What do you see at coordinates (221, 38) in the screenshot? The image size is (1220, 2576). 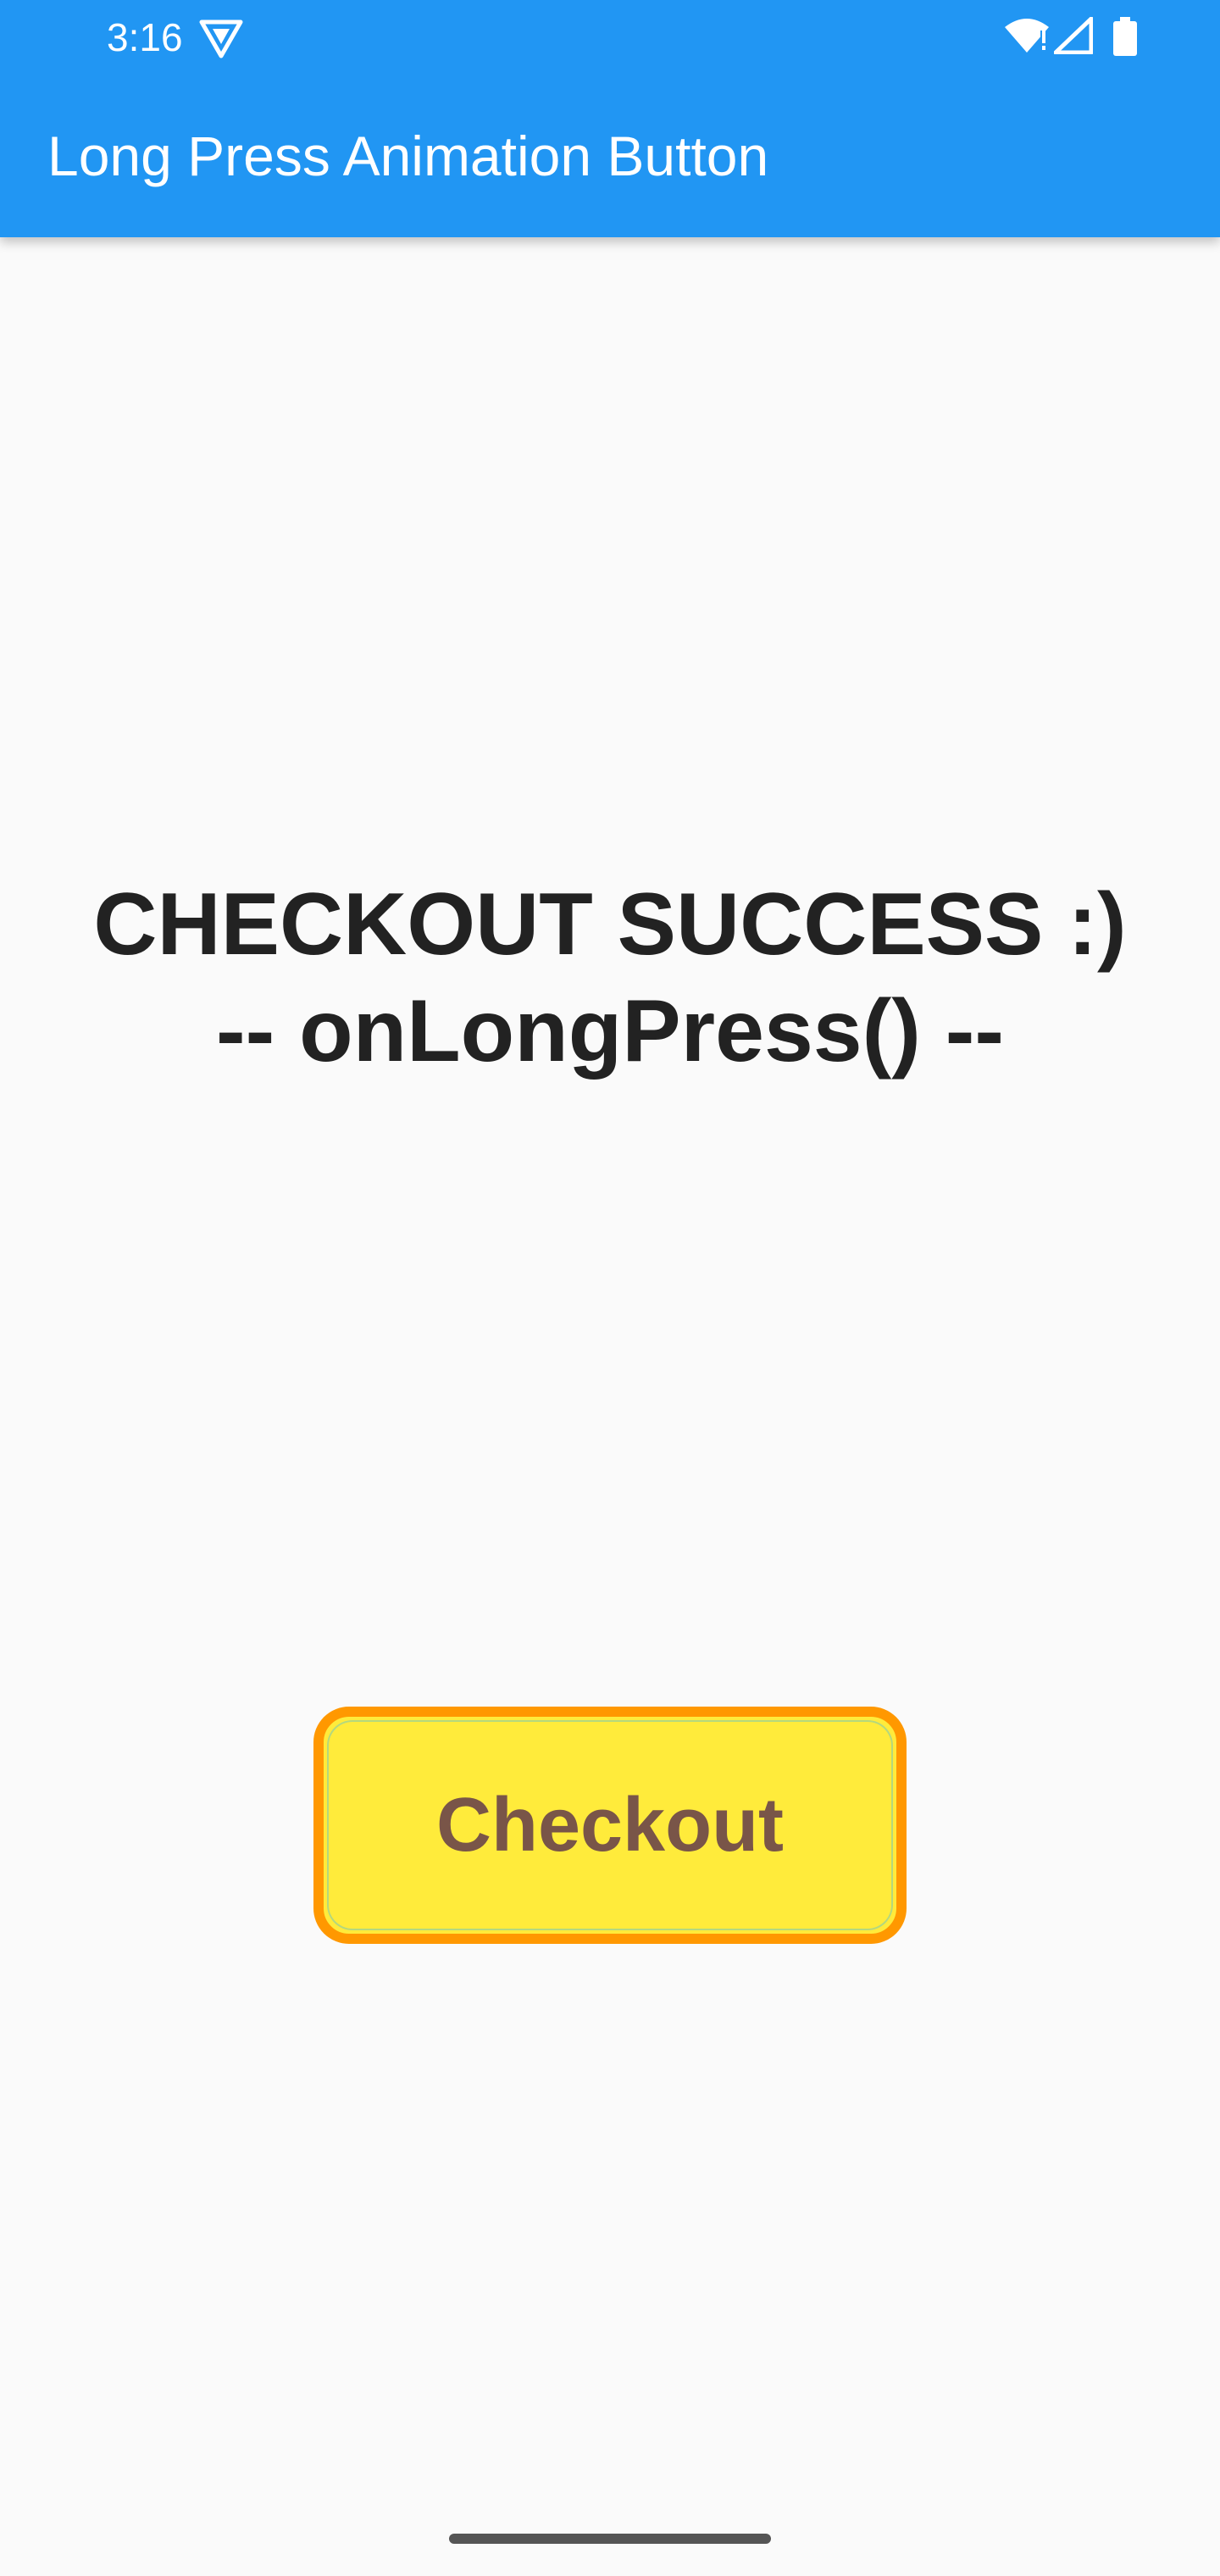 I see `app-notification-icon` at bounding box center [221, 38].